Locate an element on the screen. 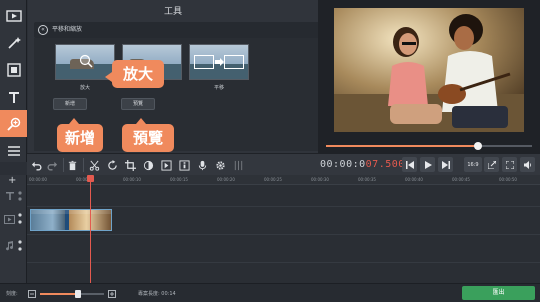 Image resolution: width=540 pixels, height=302 pixels. ruler-tick: 00:00:25 is located at coordinates (273, 179).